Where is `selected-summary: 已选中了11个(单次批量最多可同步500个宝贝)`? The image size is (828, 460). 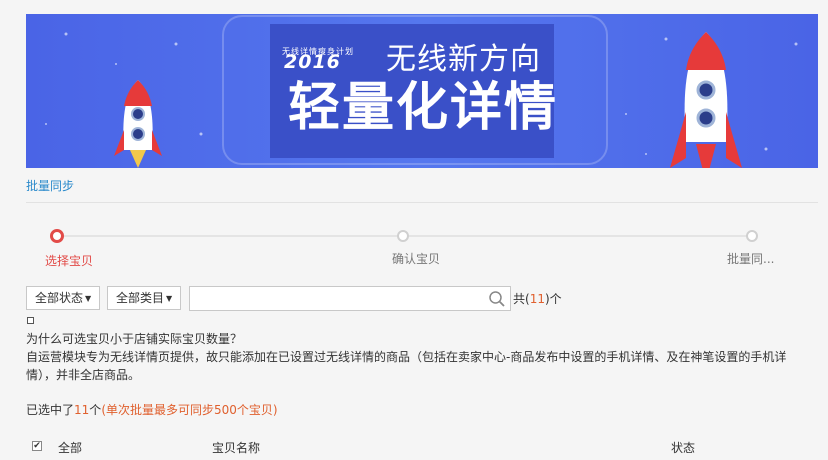 selected-summary: 已选中了11个(单次批量最多可同步500个宝贝) is located at coordinates (152, 409).